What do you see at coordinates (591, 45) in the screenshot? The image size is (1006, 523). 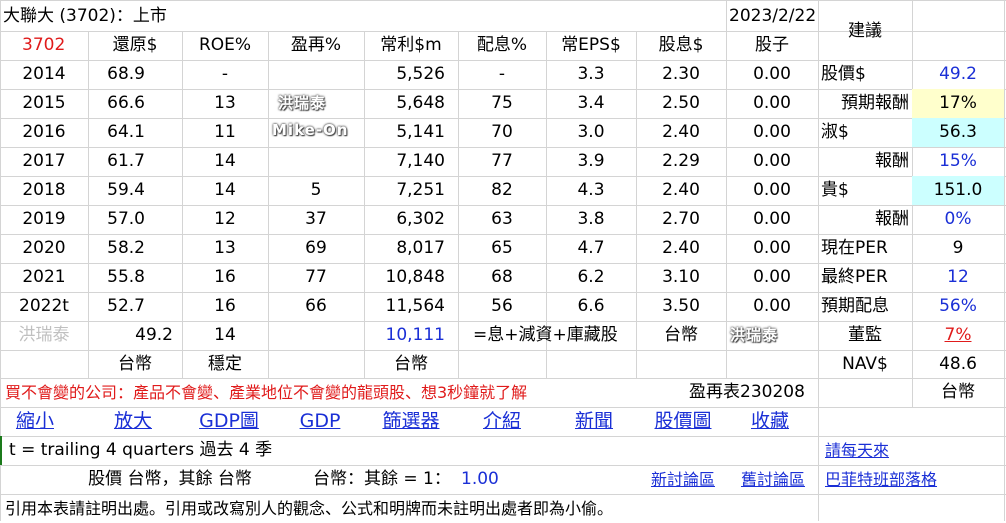 I see `col-eps: 常EPS$` at bounding box center [591, 45].